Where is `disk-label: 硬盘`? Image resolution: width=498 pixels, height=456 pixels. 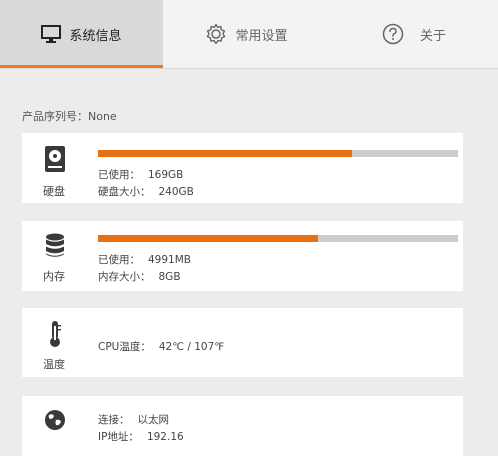 disk-label: 硬盘 is located at coordinates (54, 191).